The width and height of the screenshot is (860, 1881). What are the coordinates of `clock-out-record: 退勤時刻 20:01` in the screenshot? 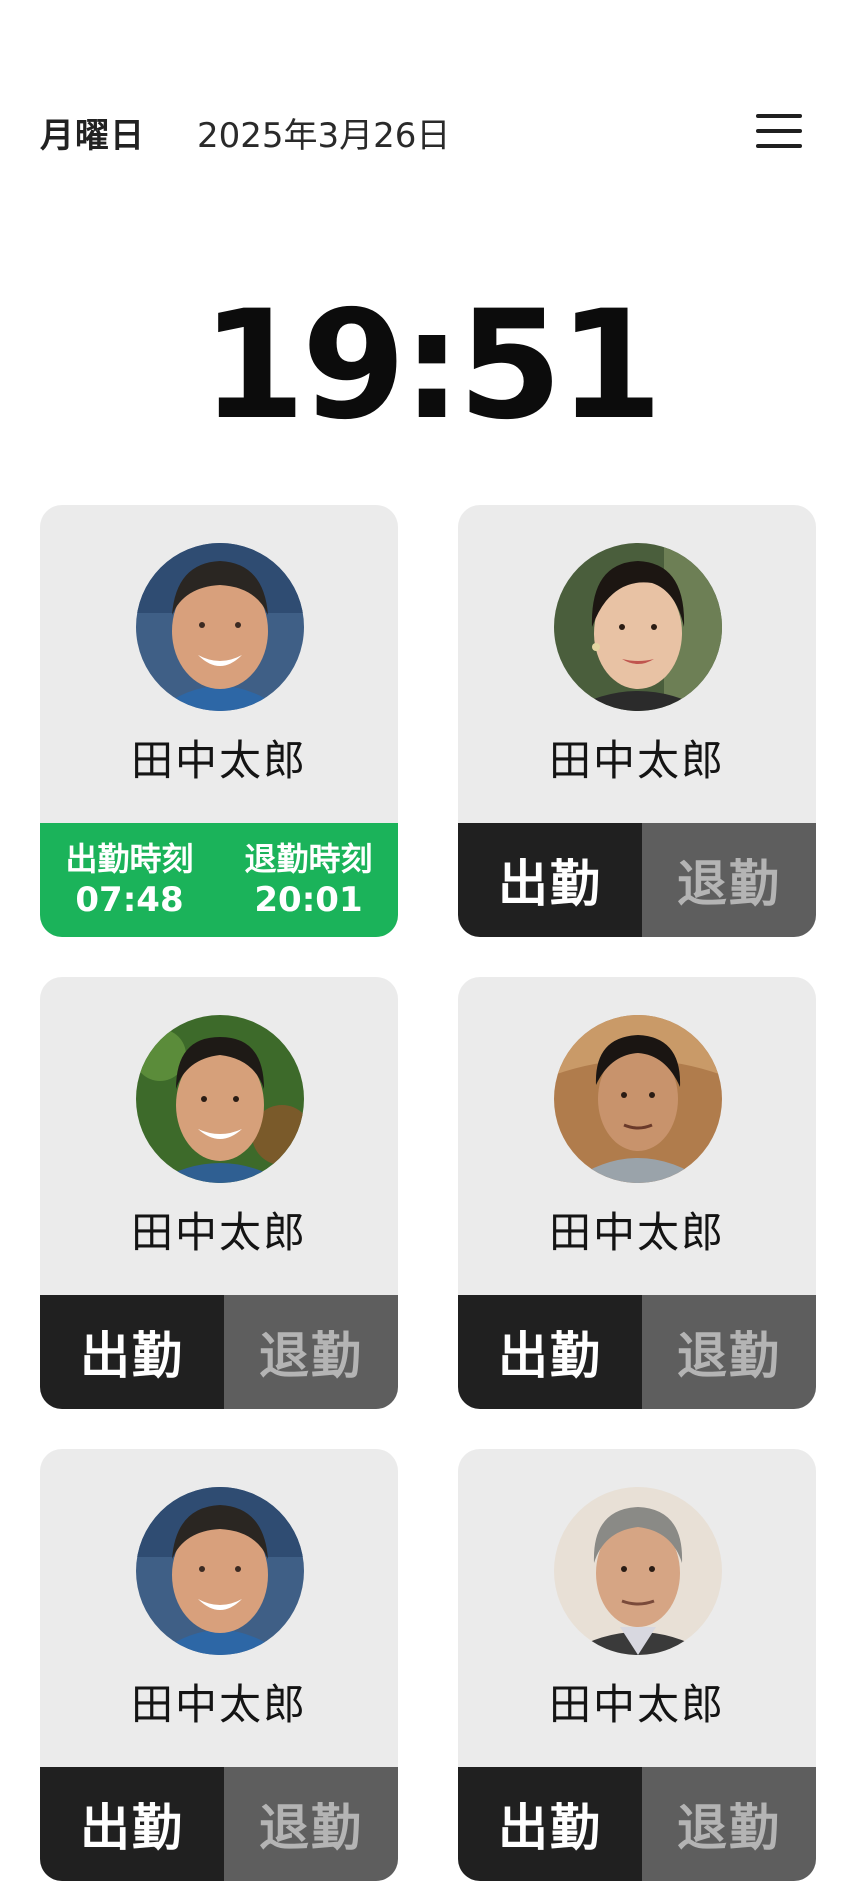 It's located at (308, 880).